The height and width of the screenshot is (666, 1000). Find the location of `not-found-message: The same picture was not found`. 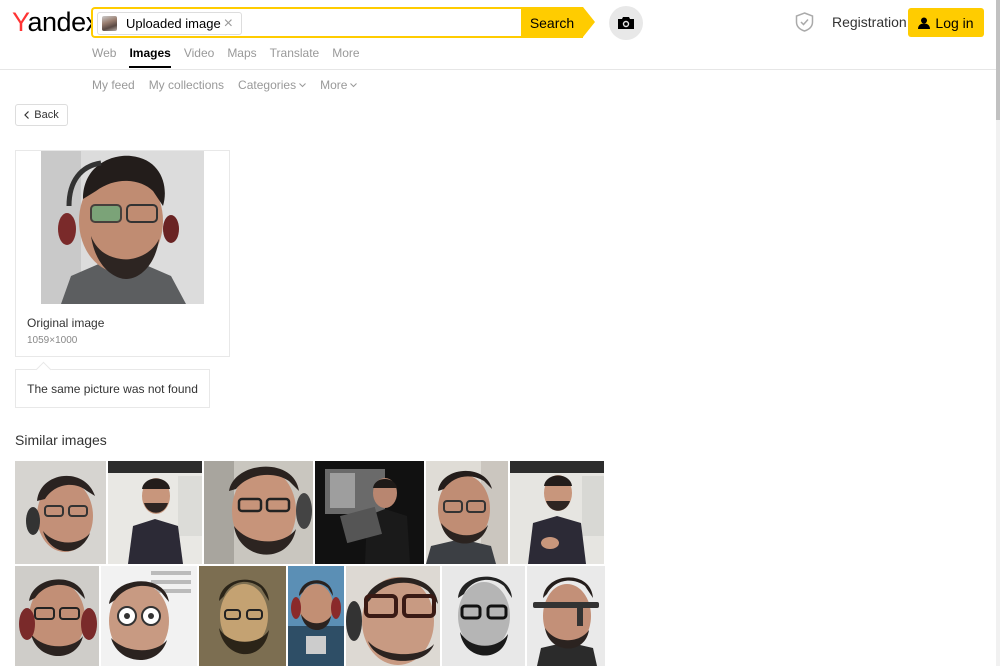

not-found-message: The same picture was not found is located at coordinates (112, 388).